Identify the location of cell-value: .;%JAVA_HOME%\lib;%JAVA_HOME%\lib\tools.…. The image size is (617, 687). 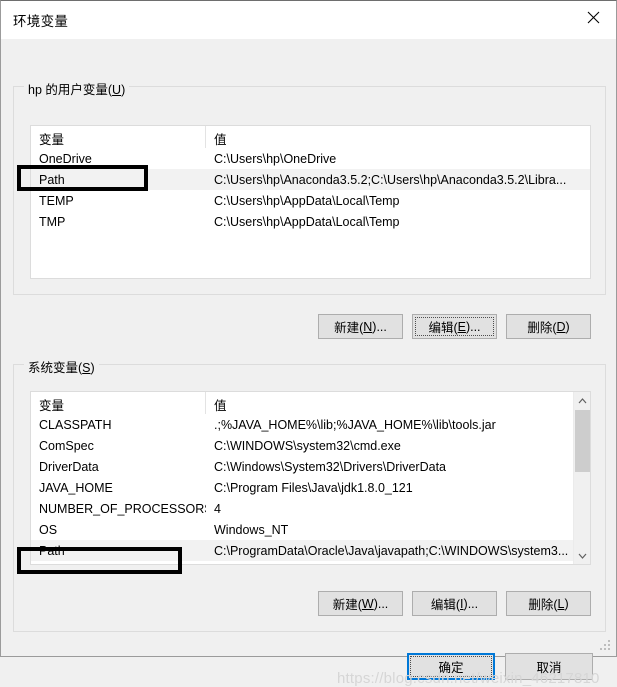
(355, 424).